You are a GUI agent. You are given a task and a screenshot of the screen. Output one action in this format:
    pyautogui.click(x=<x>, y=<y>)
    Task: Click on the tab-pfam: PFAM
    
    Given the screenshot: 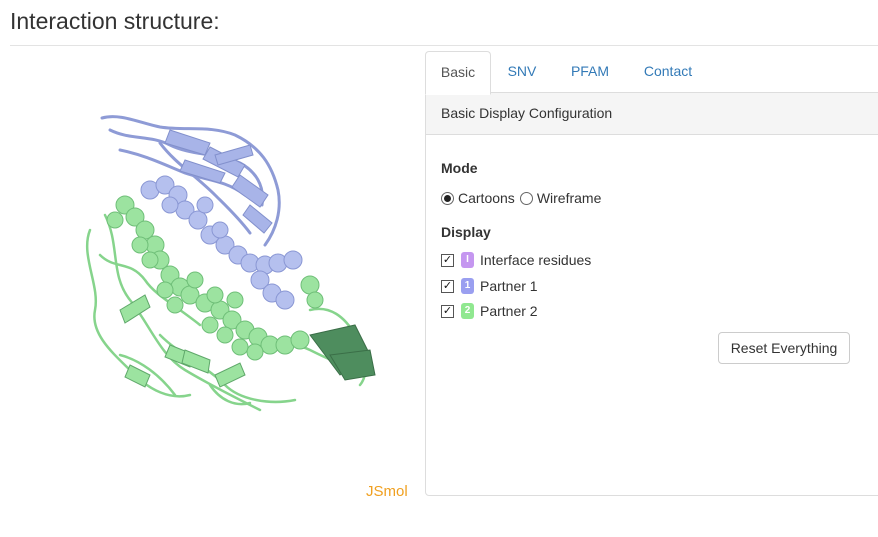 What is the action you would take?
    pyautogui.click(x=590, y=71)
    